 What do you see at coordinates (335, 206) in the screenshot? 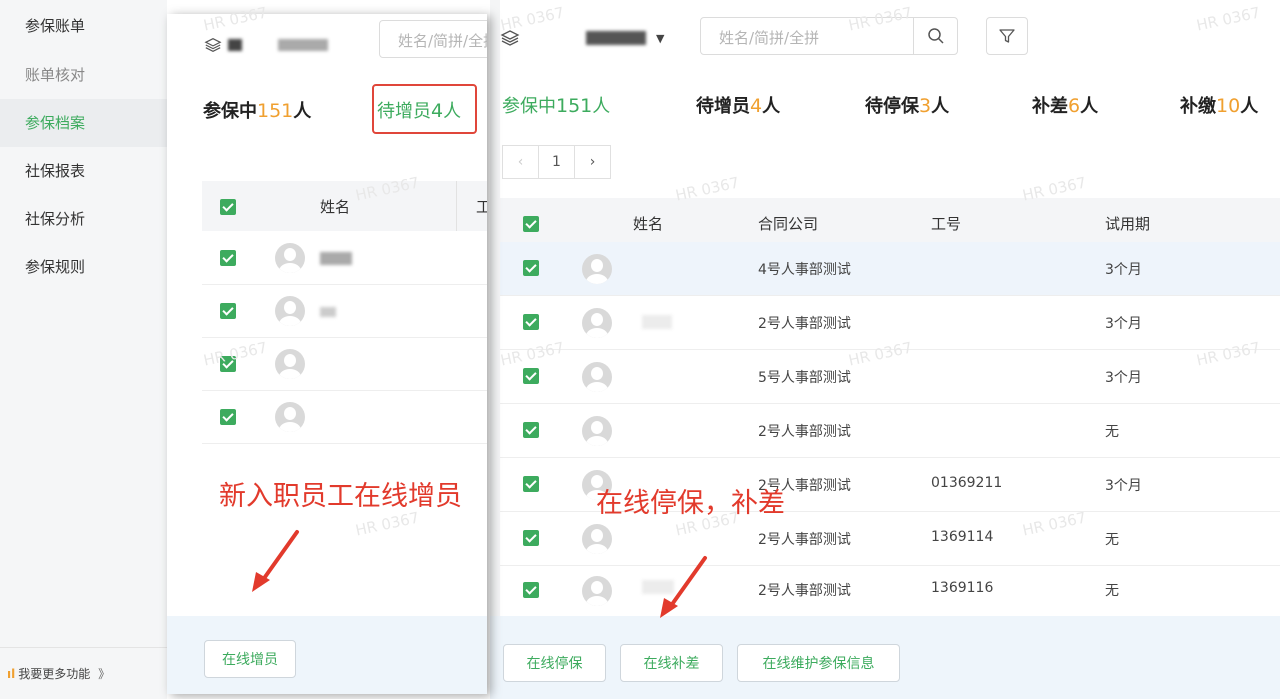
I see `overlay-col-name: 姓名` at bounding box center [335, 206].